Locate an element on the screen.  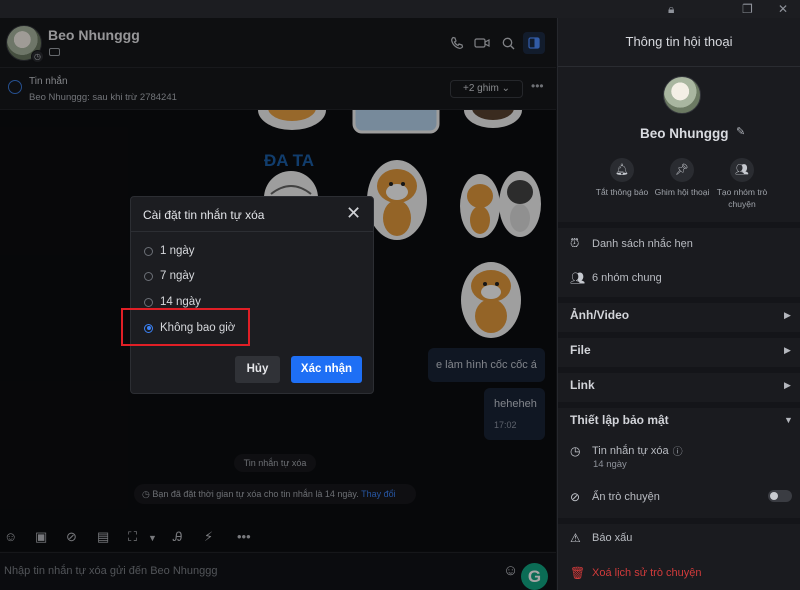
edit-name-icon: ✎ is located at coordinates (740, 131).